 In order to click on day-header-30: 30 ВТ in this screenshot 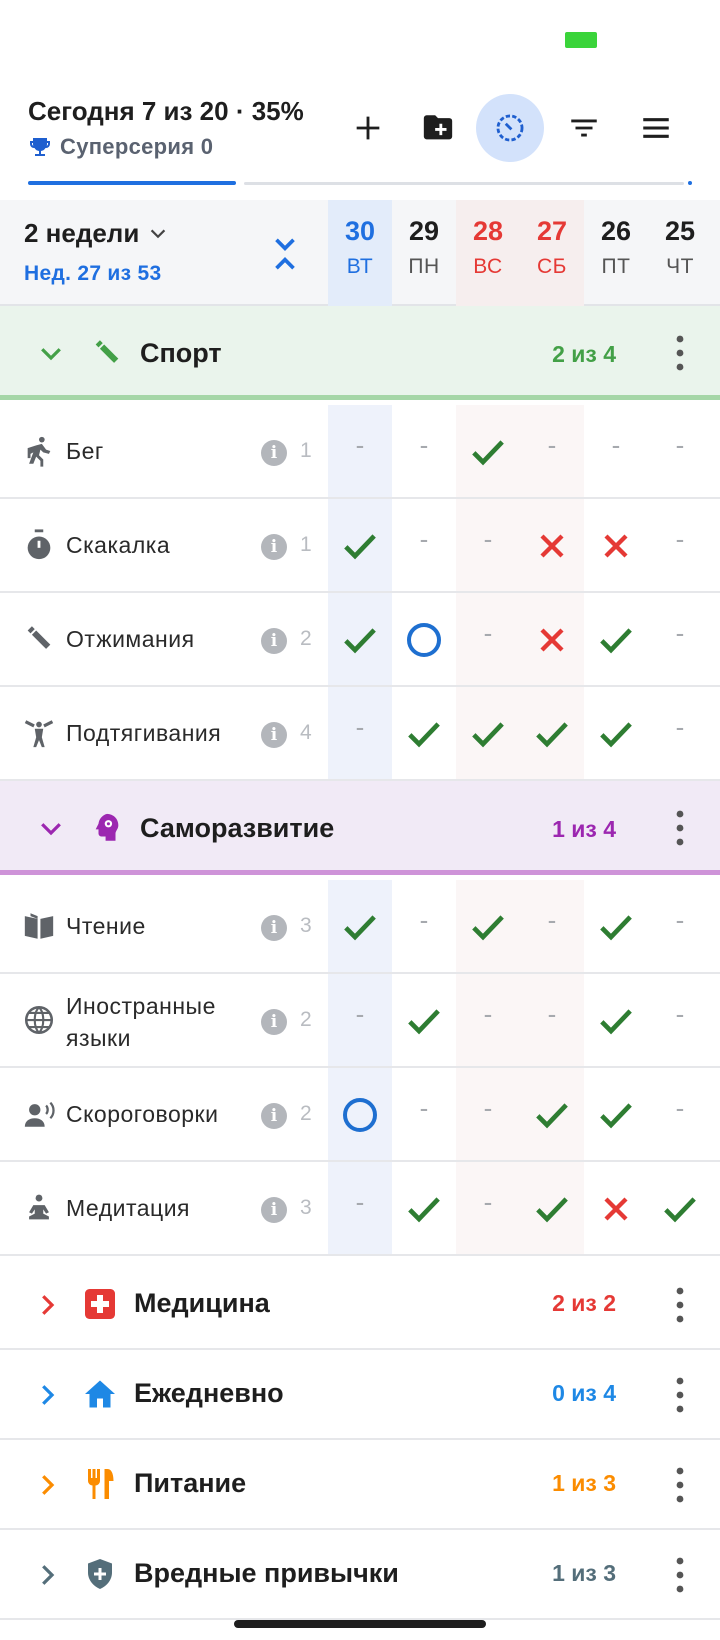, I will do `click(360, 253)`.